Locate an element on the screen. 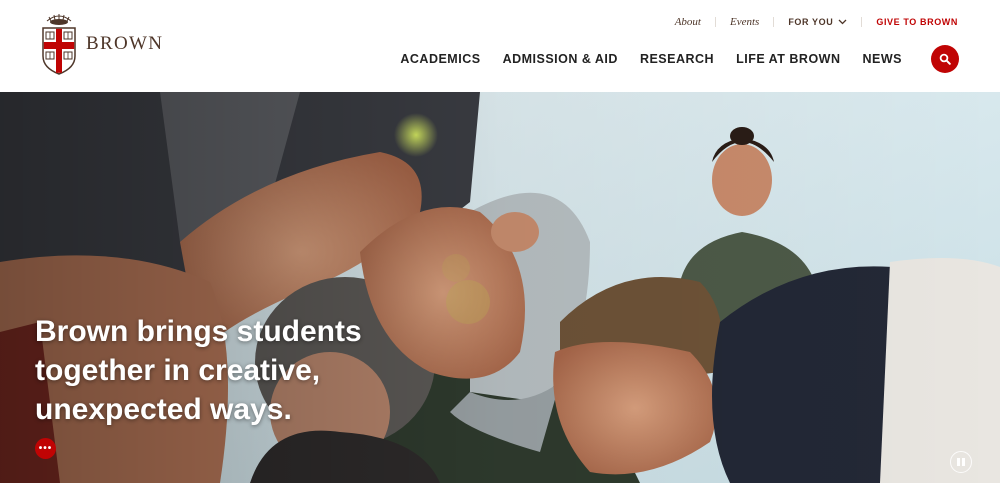 This screenshot has width=1000, height=483. nav-admission-aid: ADMISSION & AID is located at coordinates (560, 59).